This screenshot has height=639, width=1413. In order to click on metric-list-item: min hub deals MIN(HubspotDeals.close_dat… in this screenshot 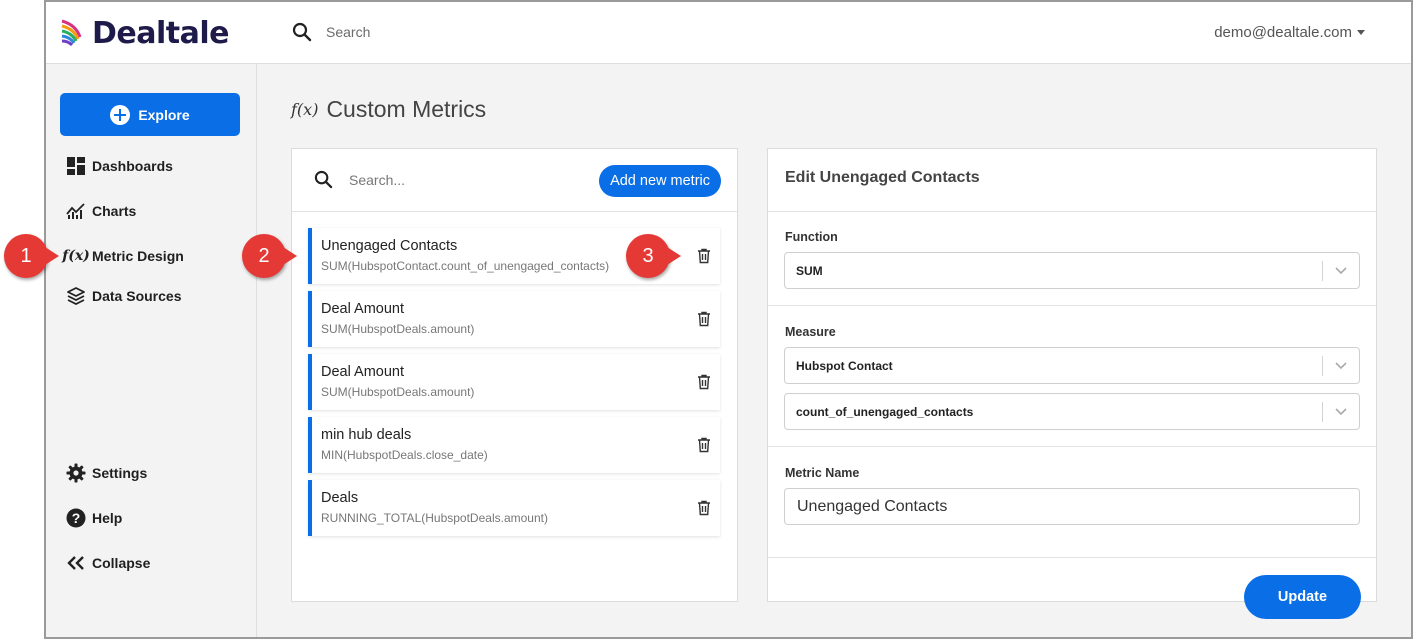, I will do `click(514, 445)`.